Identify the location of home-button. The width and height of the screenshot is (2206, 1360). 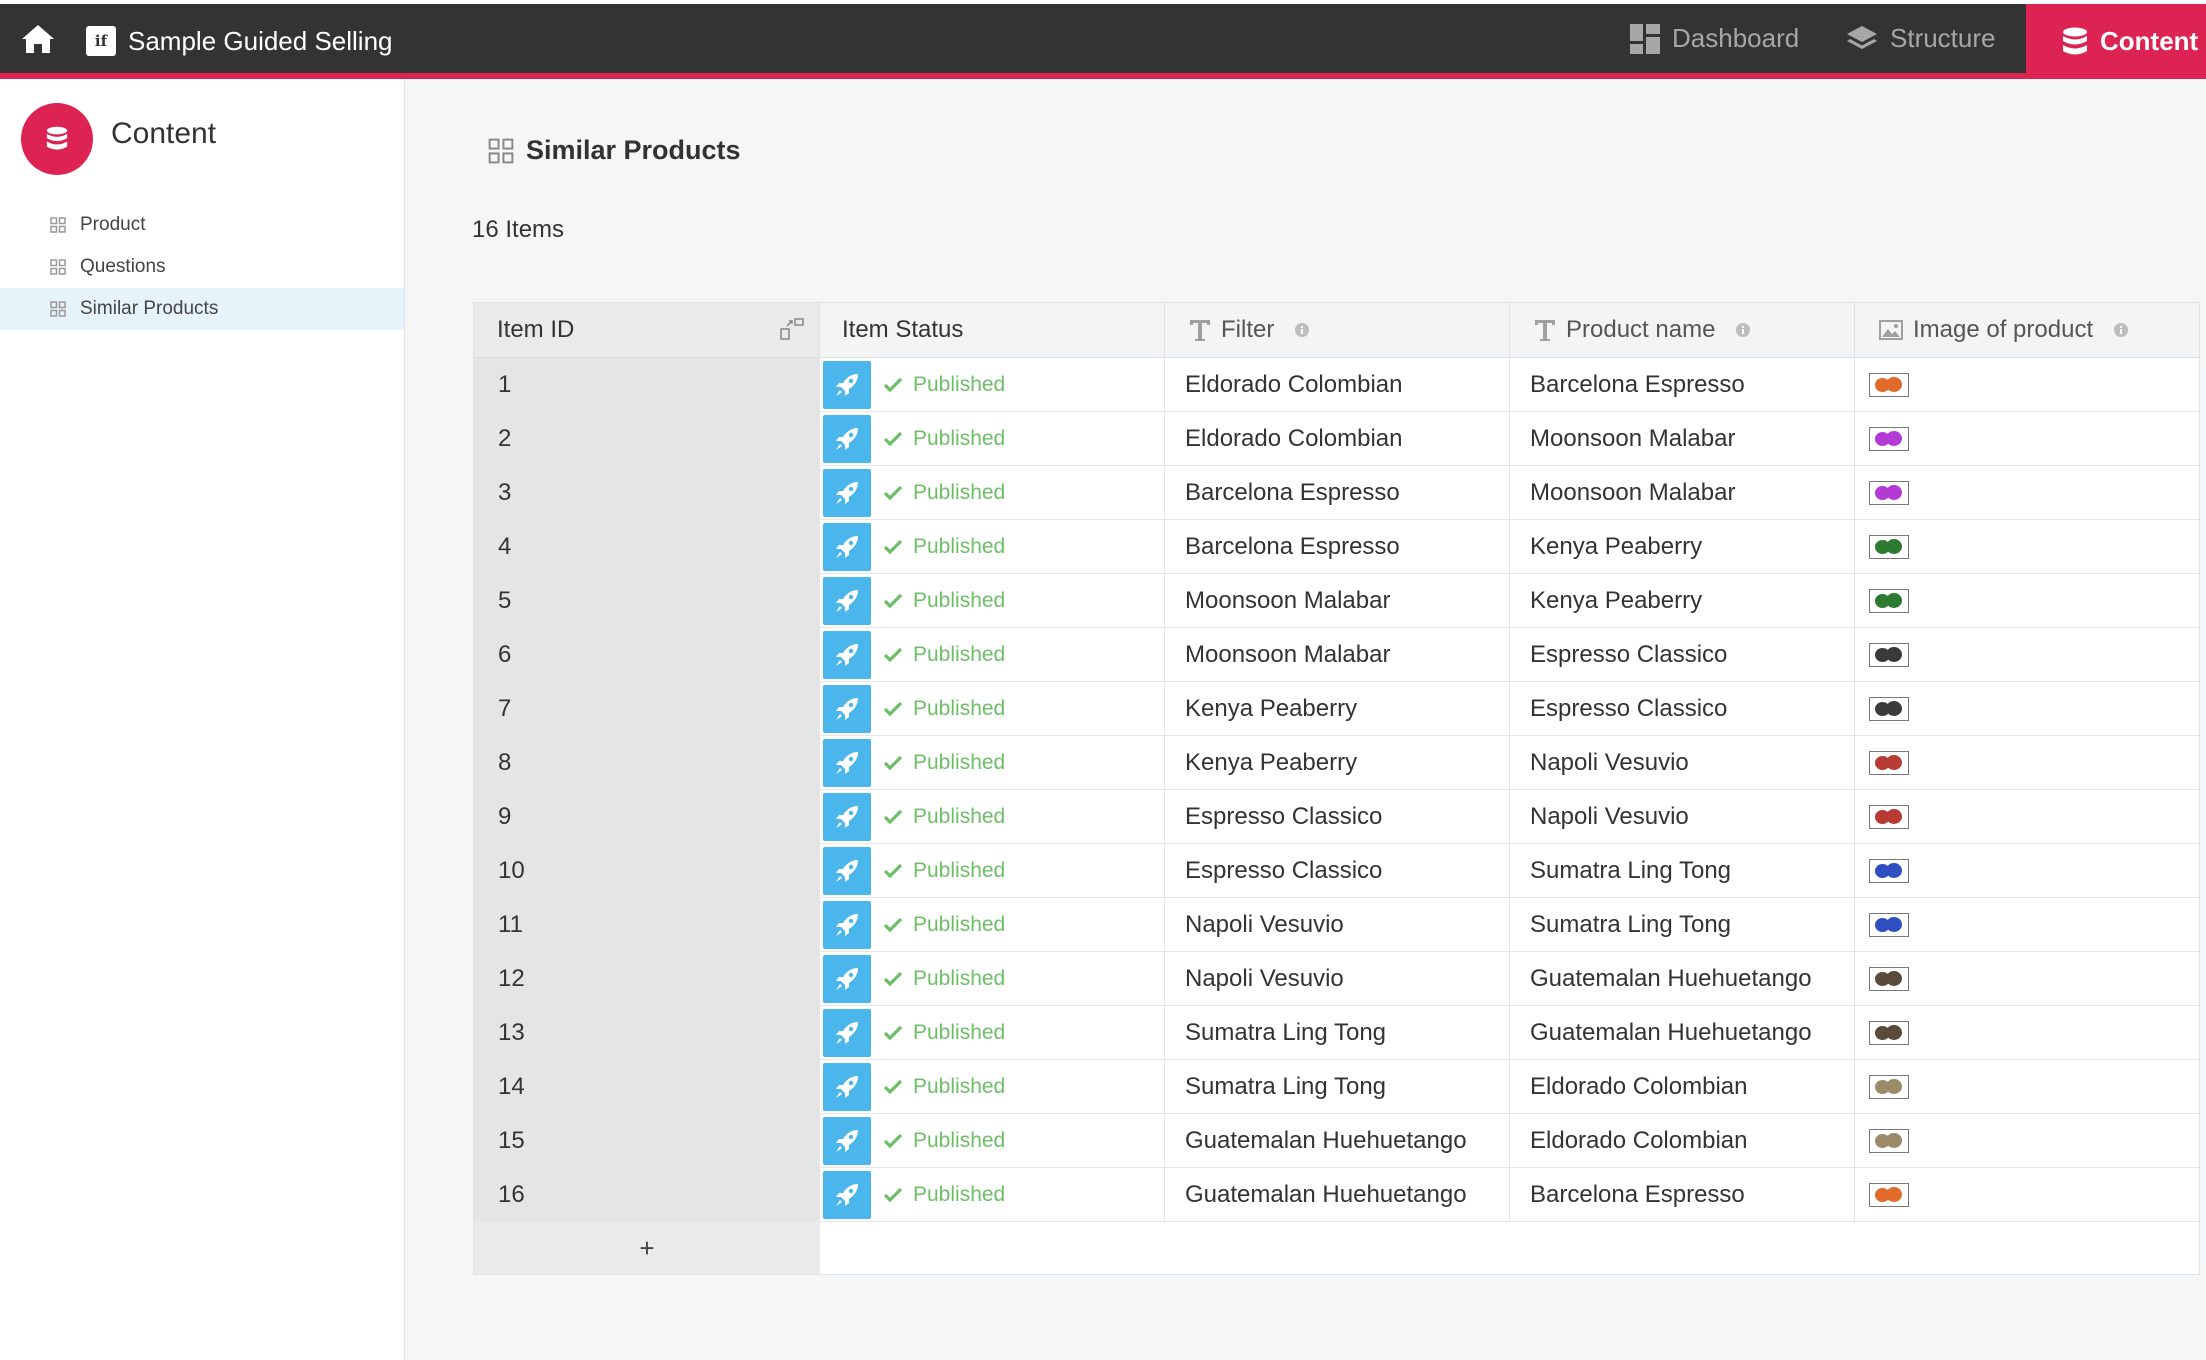
(38, 38).